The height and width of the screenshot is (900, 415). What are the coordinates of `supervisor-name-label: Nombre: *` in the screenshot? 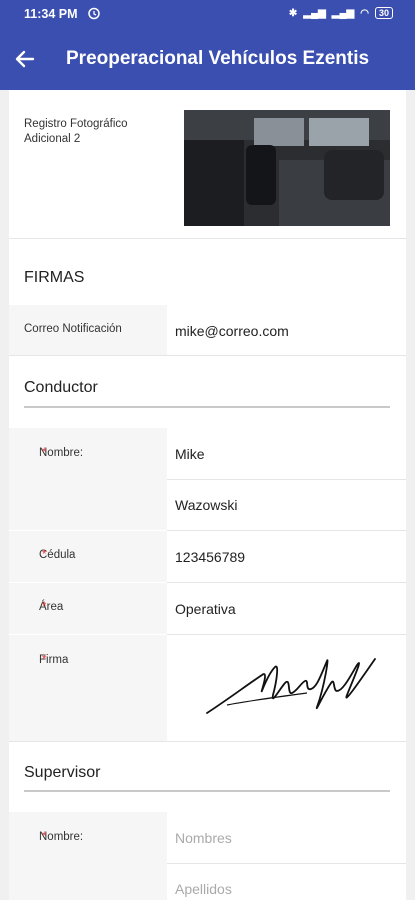 It's located at (88, 856).